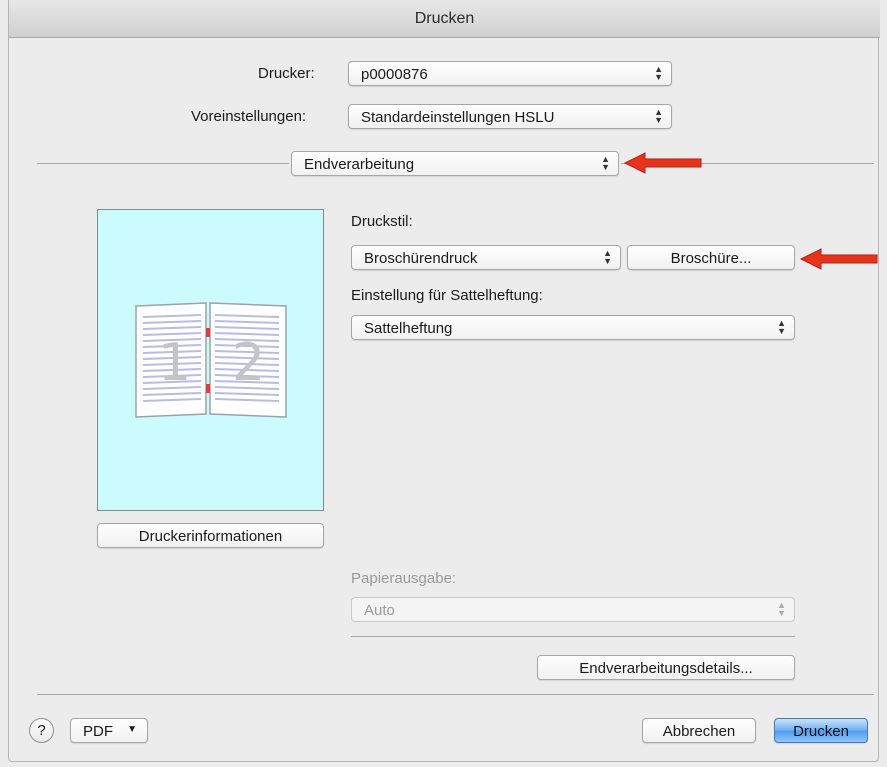 This screenshot has height=767, width=887. Describe the element at coordinates (408, 328) in the screenshot. I see `saddle-value: Sattelheftung` at that location.